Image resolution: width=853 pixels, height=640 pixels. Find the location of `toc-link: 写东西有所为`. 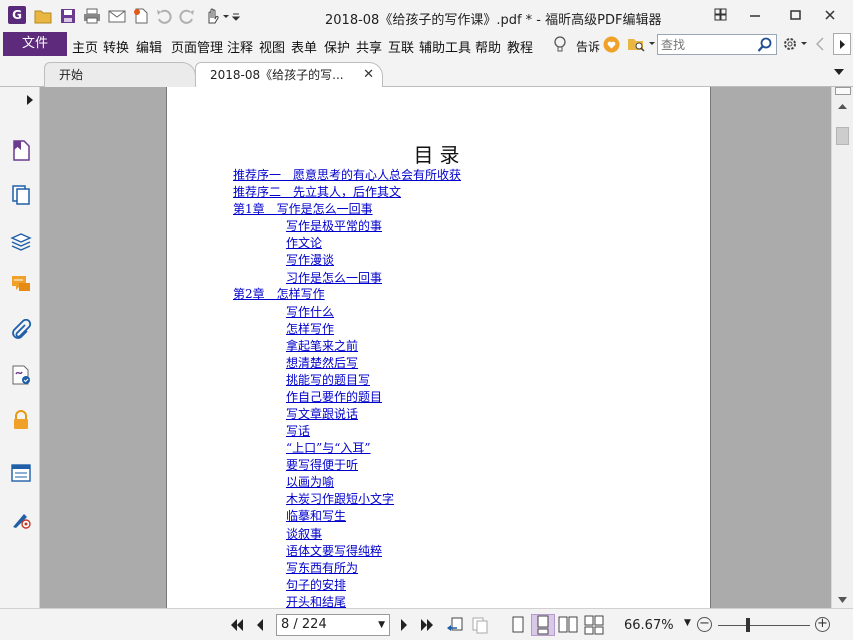

toc-link: 写东西有所为 is located at coordinates (322, 568).